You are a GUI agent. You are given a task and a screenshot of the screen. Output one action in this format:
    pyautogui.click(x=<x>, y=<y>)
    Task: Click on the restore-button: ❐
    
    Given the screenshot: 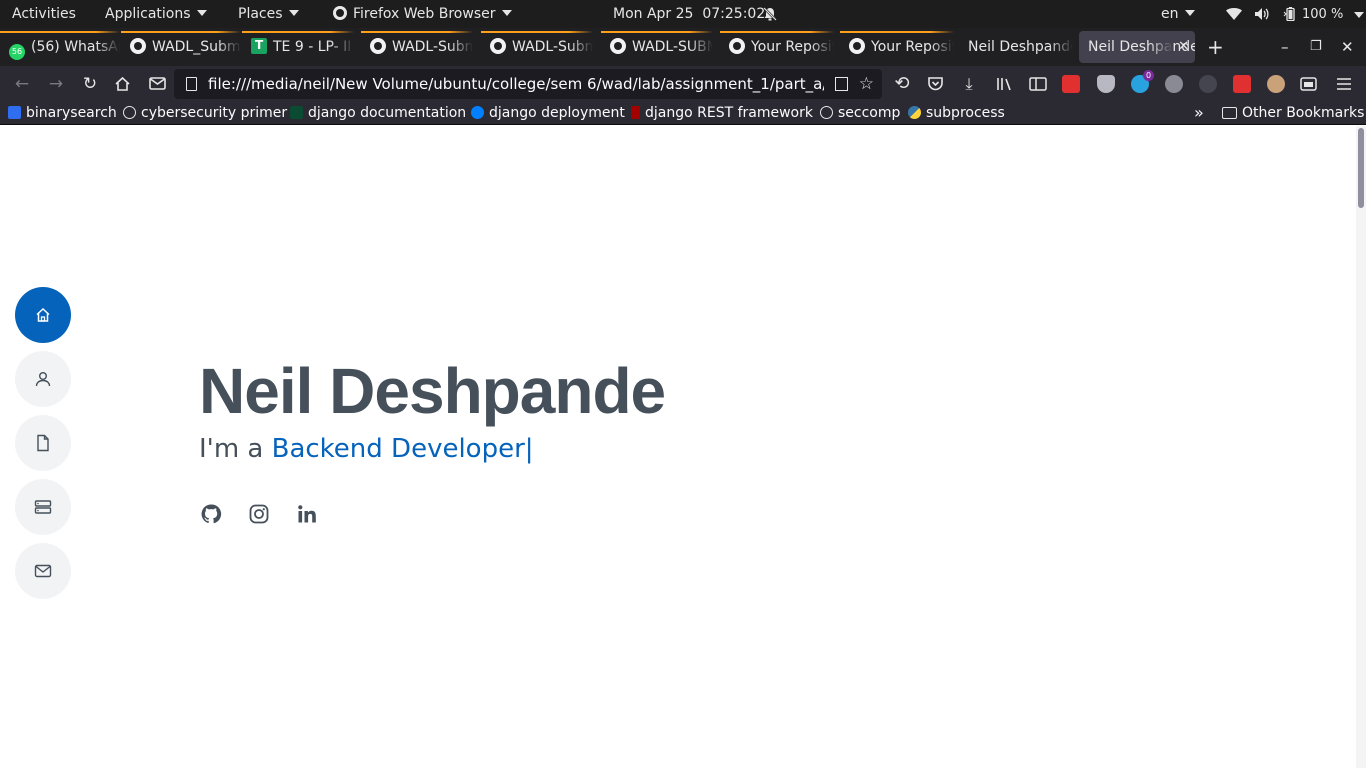 What is the action you would take?
    pyautogui.click(x=1316, y=47)
    